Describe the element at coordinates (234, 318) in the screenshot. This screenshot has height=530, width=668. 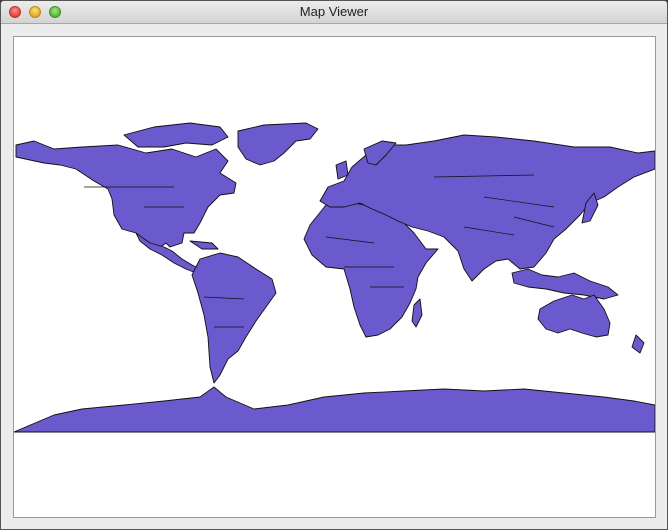
I see `south-america-landmass` at that location.